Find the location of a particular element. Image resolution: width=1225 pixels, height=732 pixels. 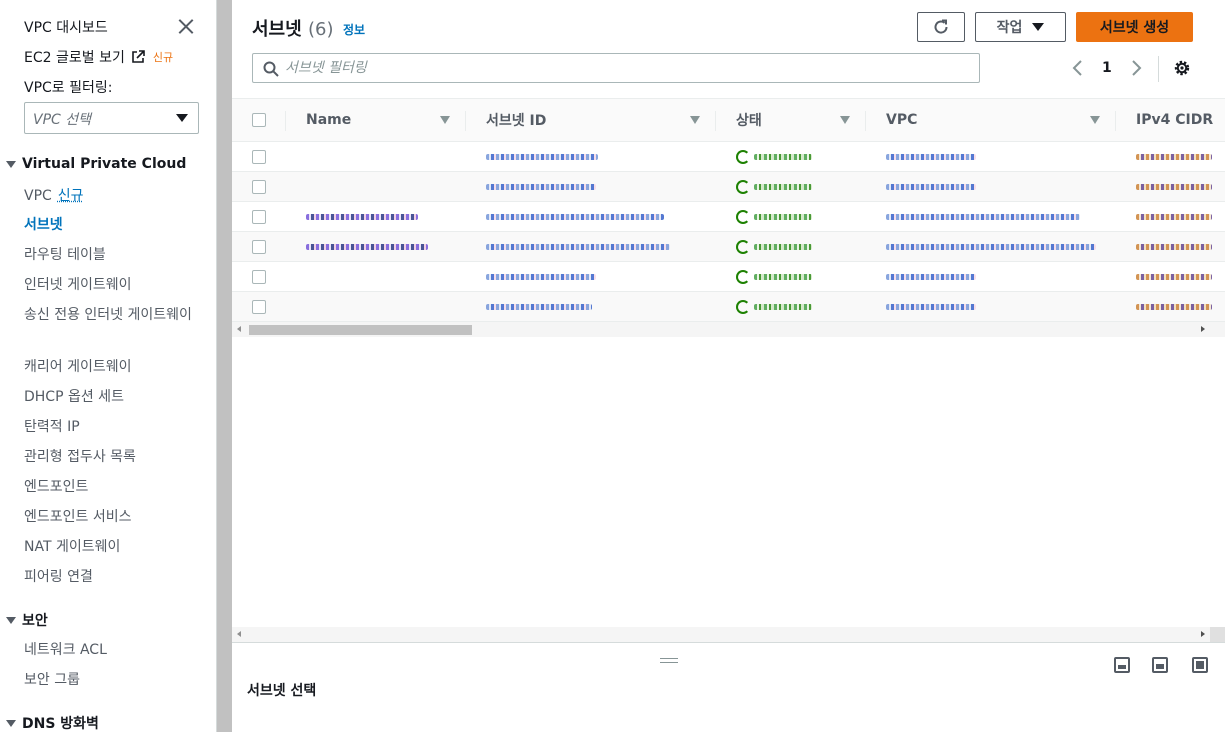

split-panel-full-icon is located at coordinates (1200, 665).